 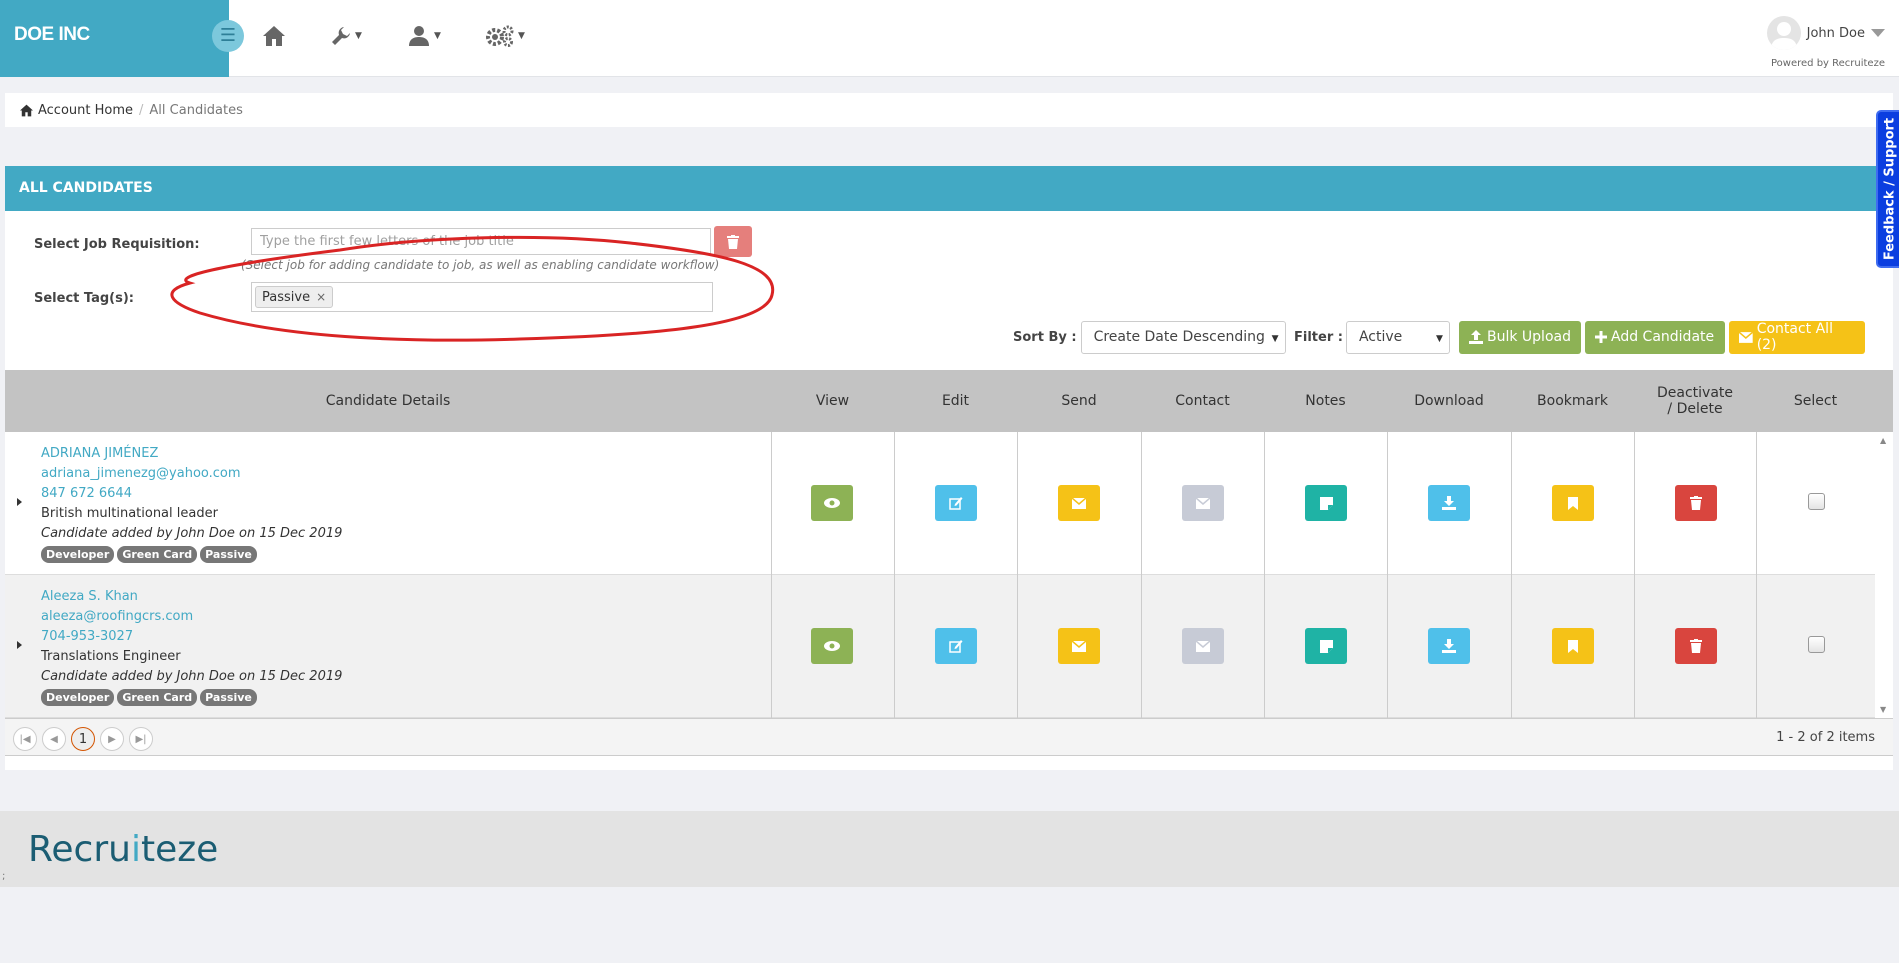 What do you see at coordinates (437, 36) in the screenshot?
I see `chevron-down-icon: ▼` at bounding box center [437, 36].